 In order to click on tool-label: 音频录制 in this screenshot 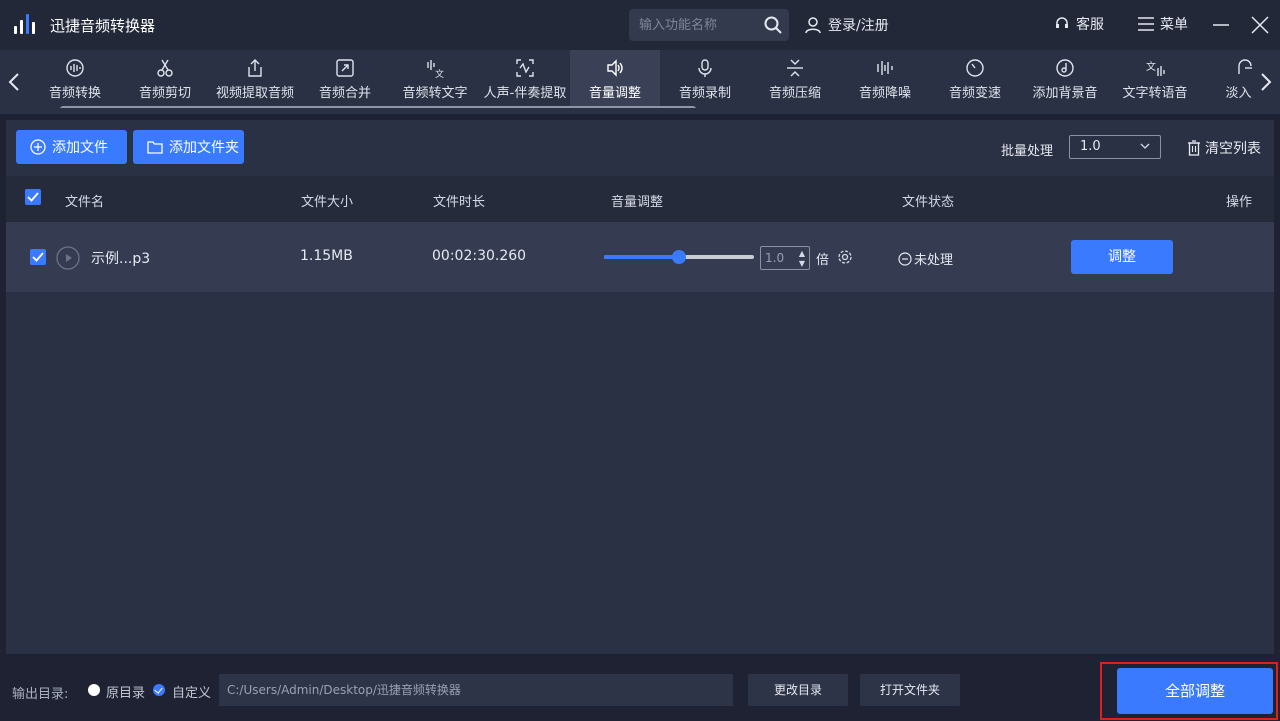, I will do `click(704, 93)`.